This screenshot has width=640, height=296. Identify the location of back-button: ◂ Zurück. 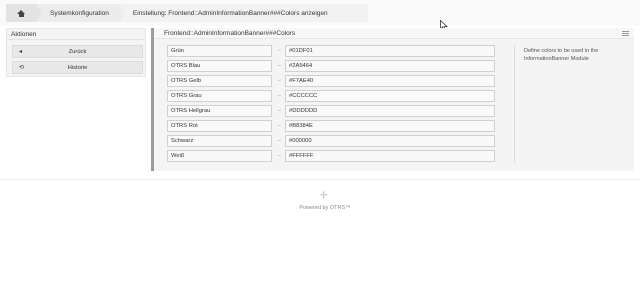
(77, 51).